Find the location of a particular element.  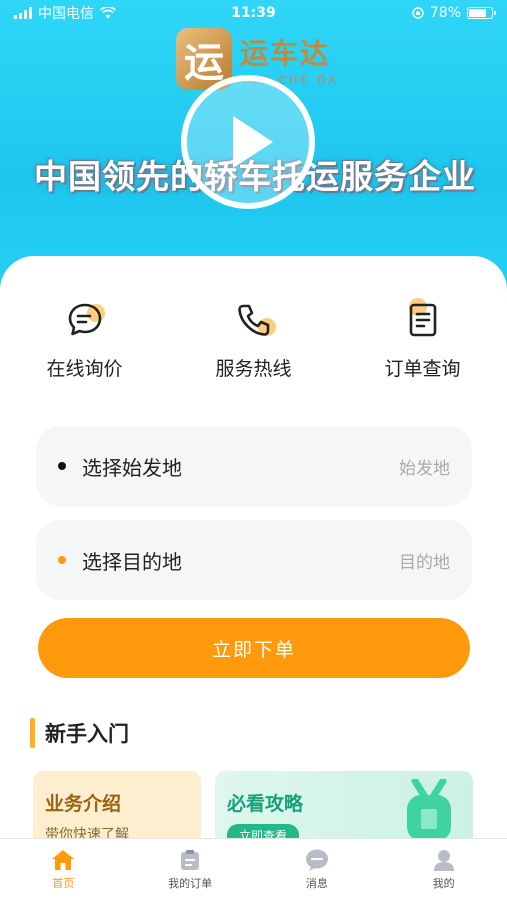

quick-actions: 在线询价 服务热线 订单查询 is located at coordinates (253, 338).